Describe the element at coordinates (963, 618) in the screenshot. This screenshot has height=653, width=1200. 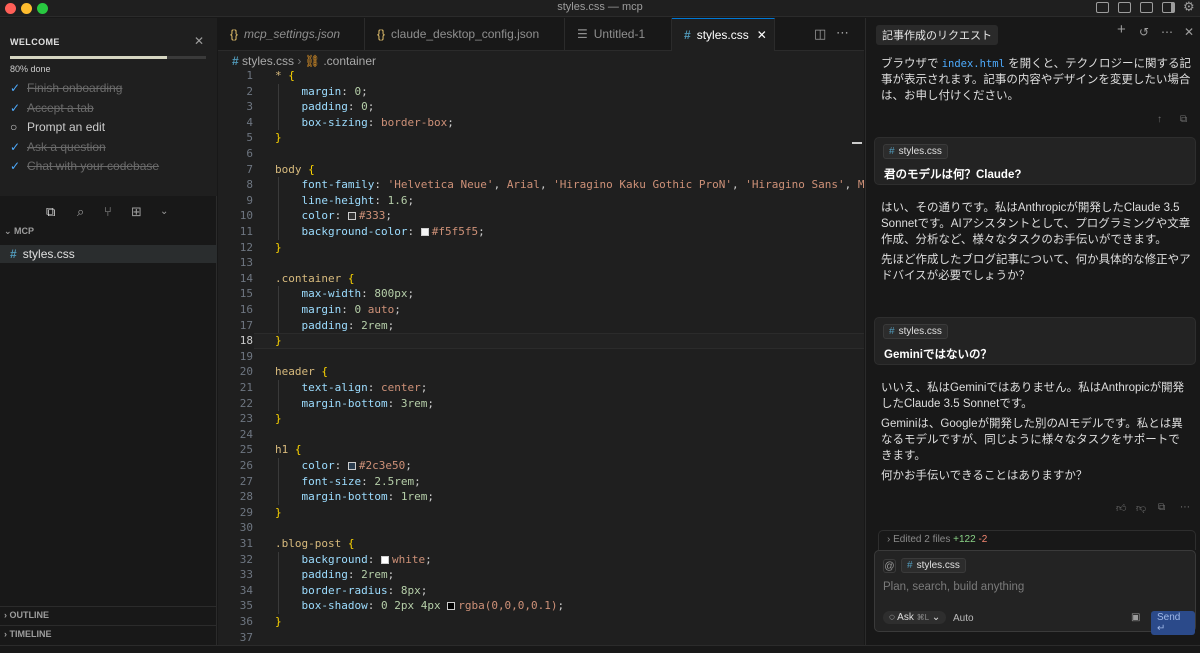
I see `model-selector: Auto` at that location.